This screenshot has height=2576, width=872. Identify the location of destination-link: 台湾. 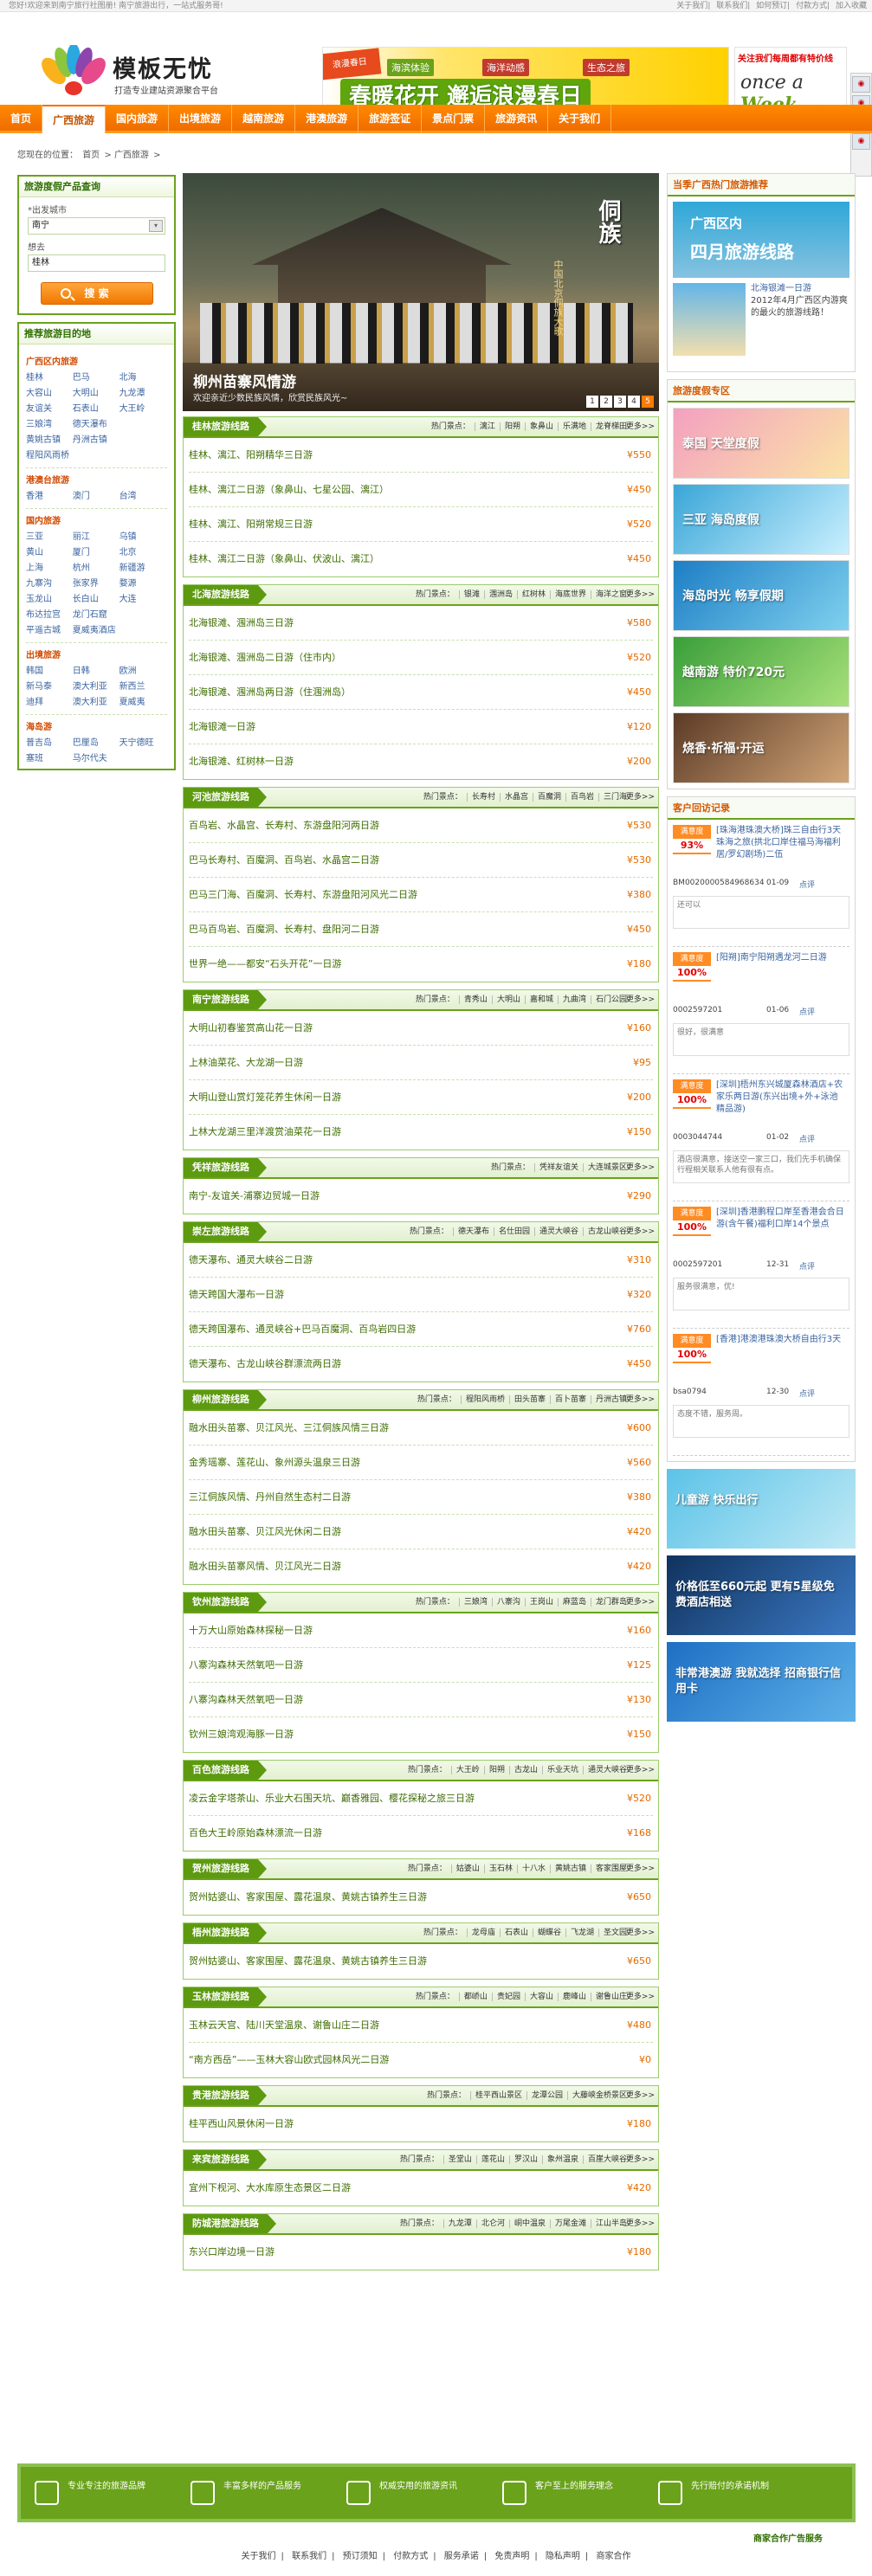
(142, 497).